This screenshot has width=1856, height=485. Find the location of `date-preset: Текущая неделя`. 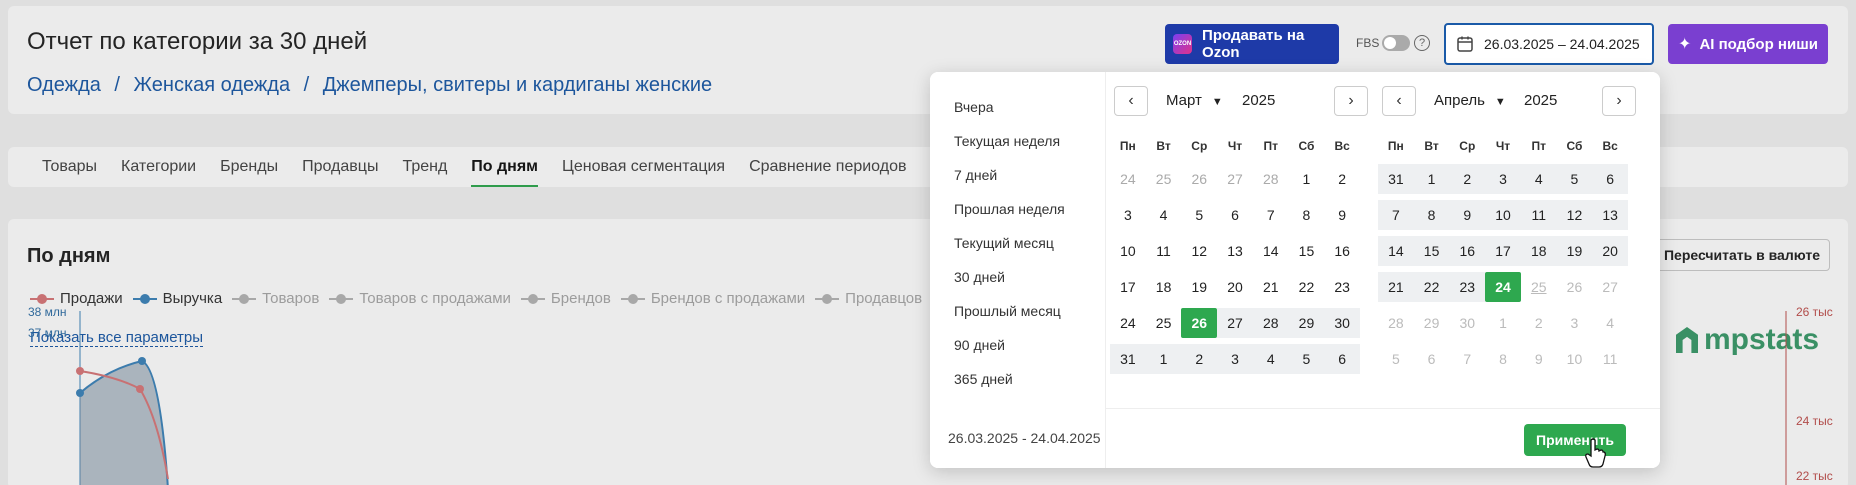

date-preset: Текущая неделя is located at coordinates (1009, 141).